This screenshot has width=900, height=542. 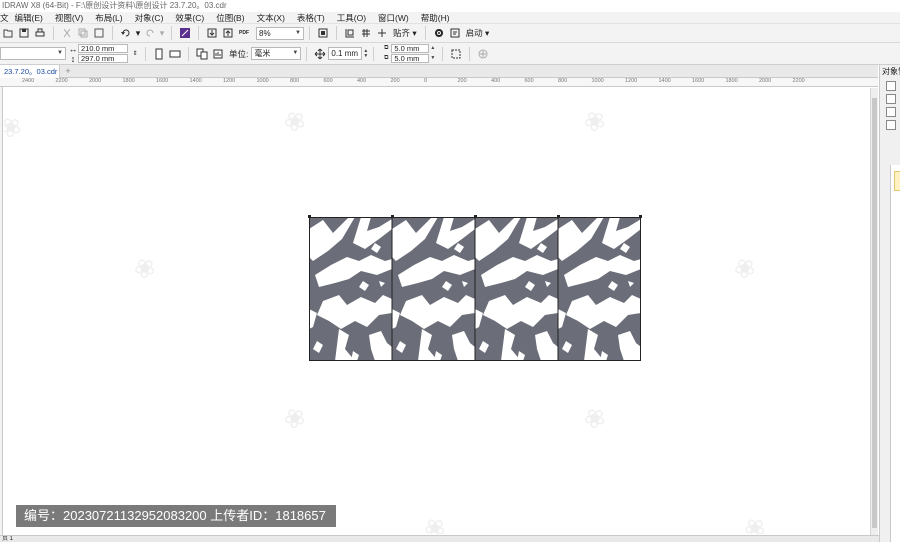 I want to click on spin-icon: ⇕, so click(x=135, y=54).